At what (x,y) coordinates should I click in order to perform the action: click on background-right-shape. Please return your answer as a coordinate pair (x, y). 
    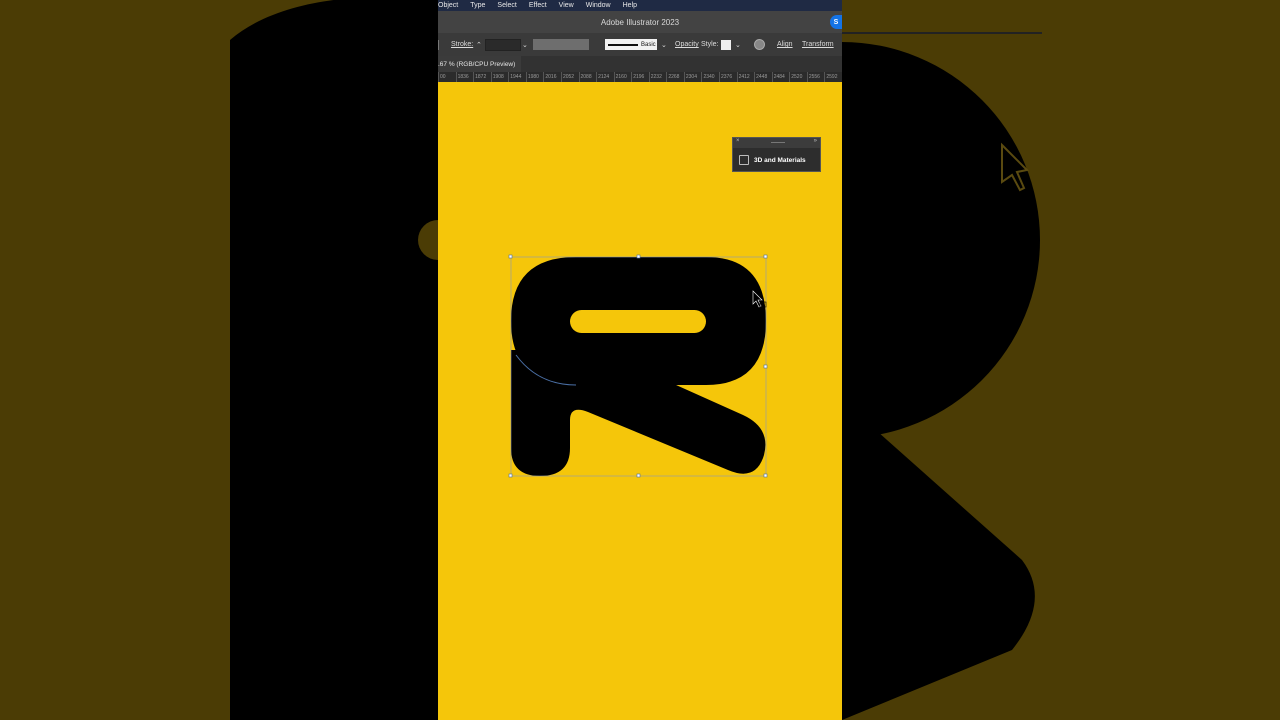
    Looking at the image, I should click on (942, 376).